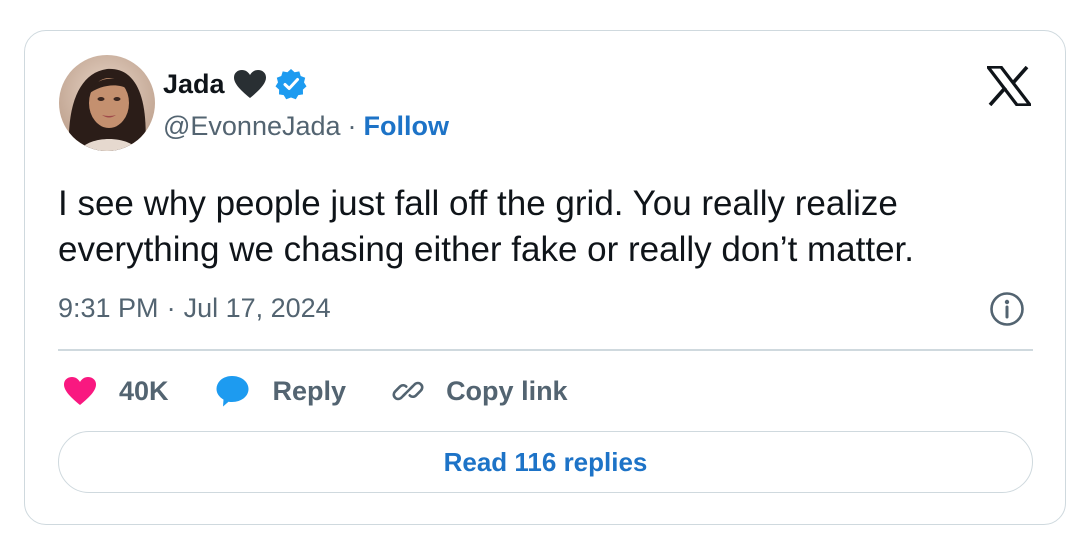 This screenshot has width=1086, height=548. I want to click on author-handle: @EvonneJada, so click(252, 126).